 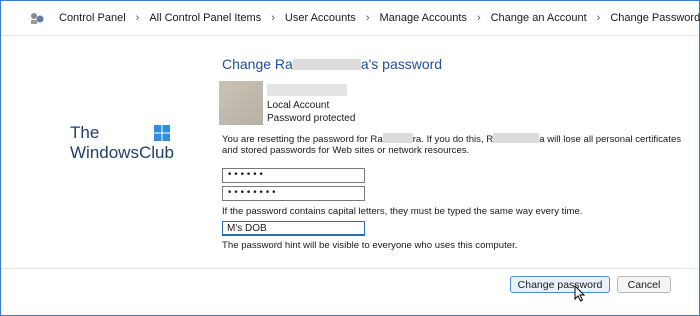 I want to click on page-title: Change Ra a's password, so click(x=332, y=64).